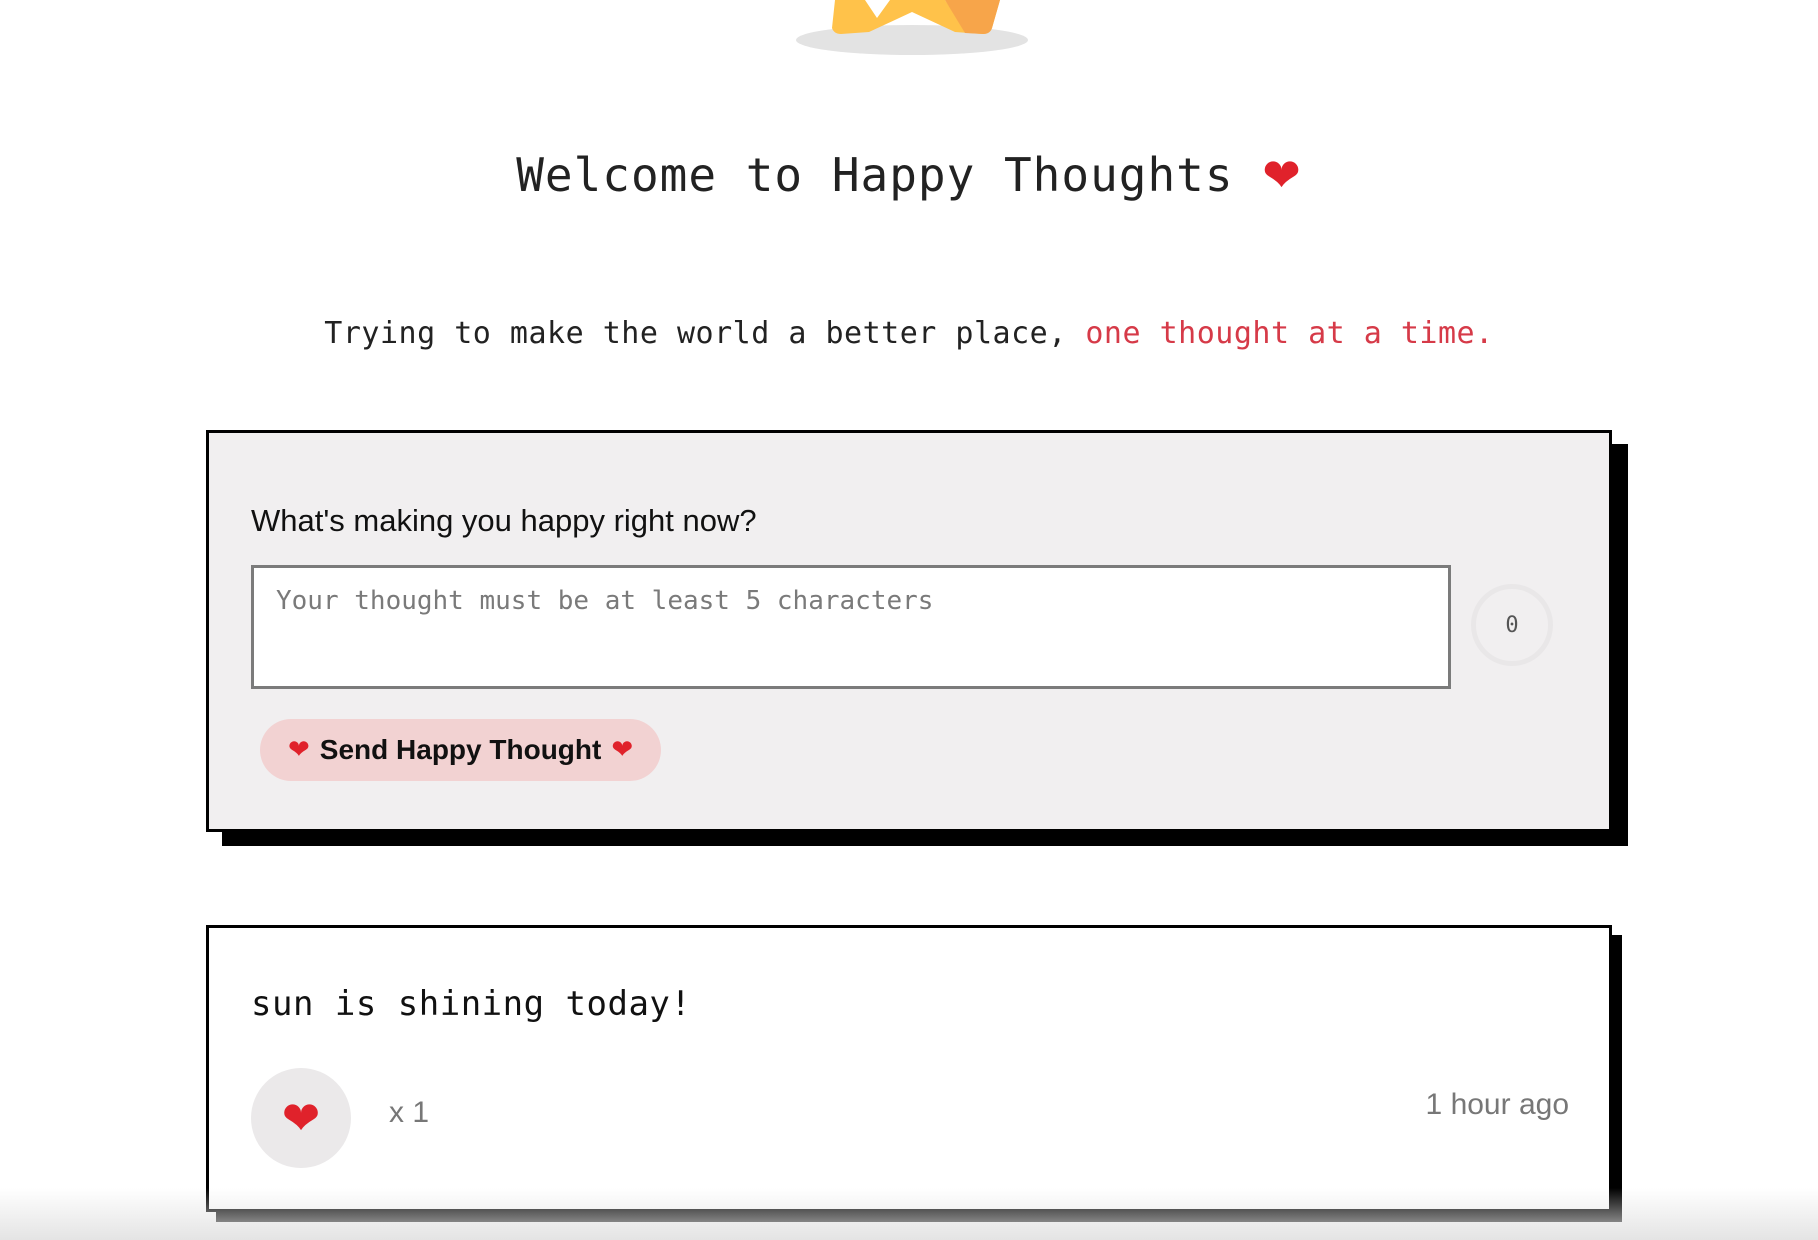 The height and width of the screenshot is (1240, 1818). Describe the element at coordinates (504, 520) in the screenshot. I see `form-question: What's making you happy right now?` at that location.